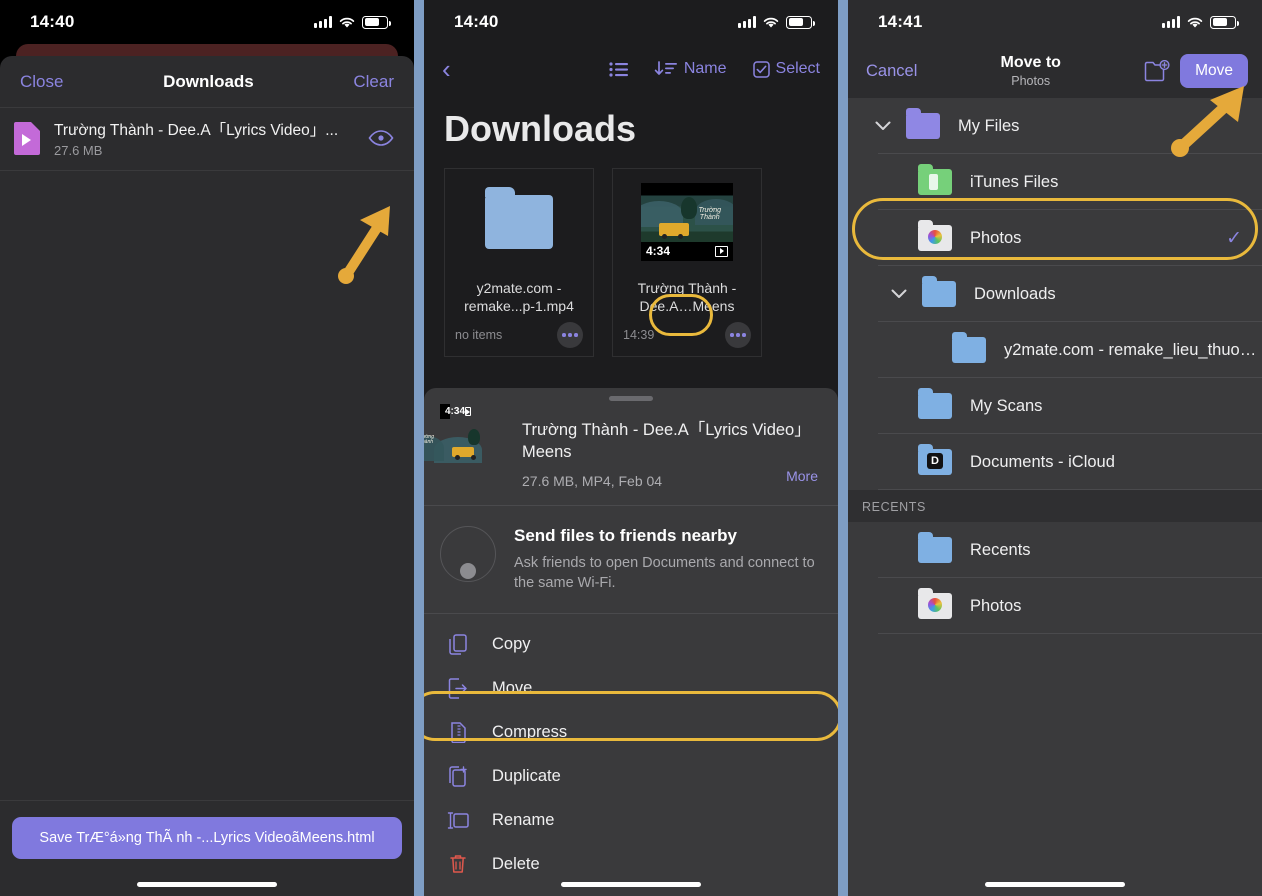 Image resolution: width=1262 pixels, height=896 pixels. I want to click on move-confirm-button: Move, so click(1214, 71).